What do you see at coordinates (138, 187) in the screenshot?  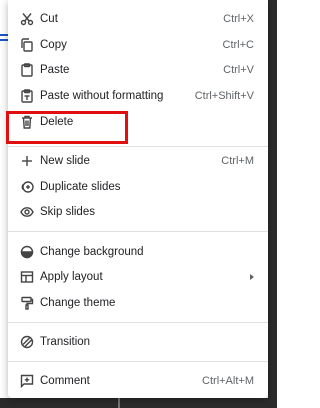 I see `menu-item-duplicate-slides: Duplicate slides` at bounding box center [138, 187].